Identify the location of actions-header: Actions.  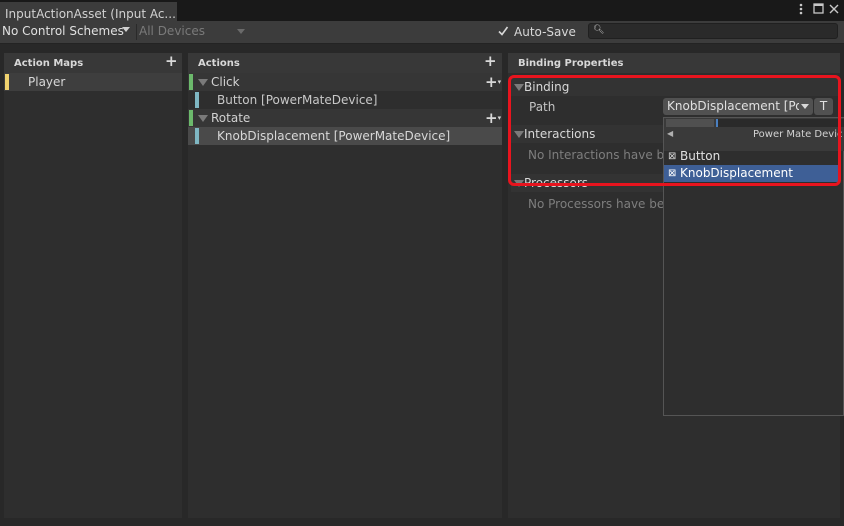
(219, 63).